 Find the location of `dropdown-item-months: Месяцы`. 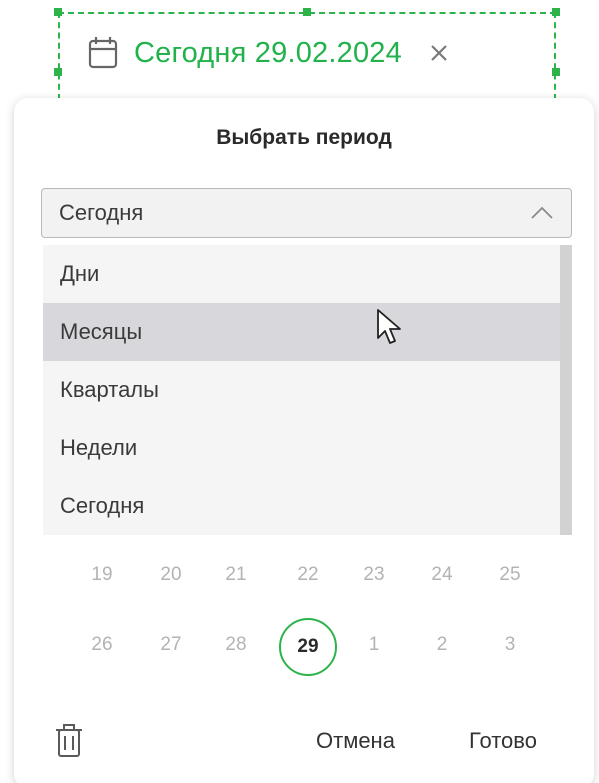

dropdown-item-months: Месяцы is located at coordinates (301, 332).